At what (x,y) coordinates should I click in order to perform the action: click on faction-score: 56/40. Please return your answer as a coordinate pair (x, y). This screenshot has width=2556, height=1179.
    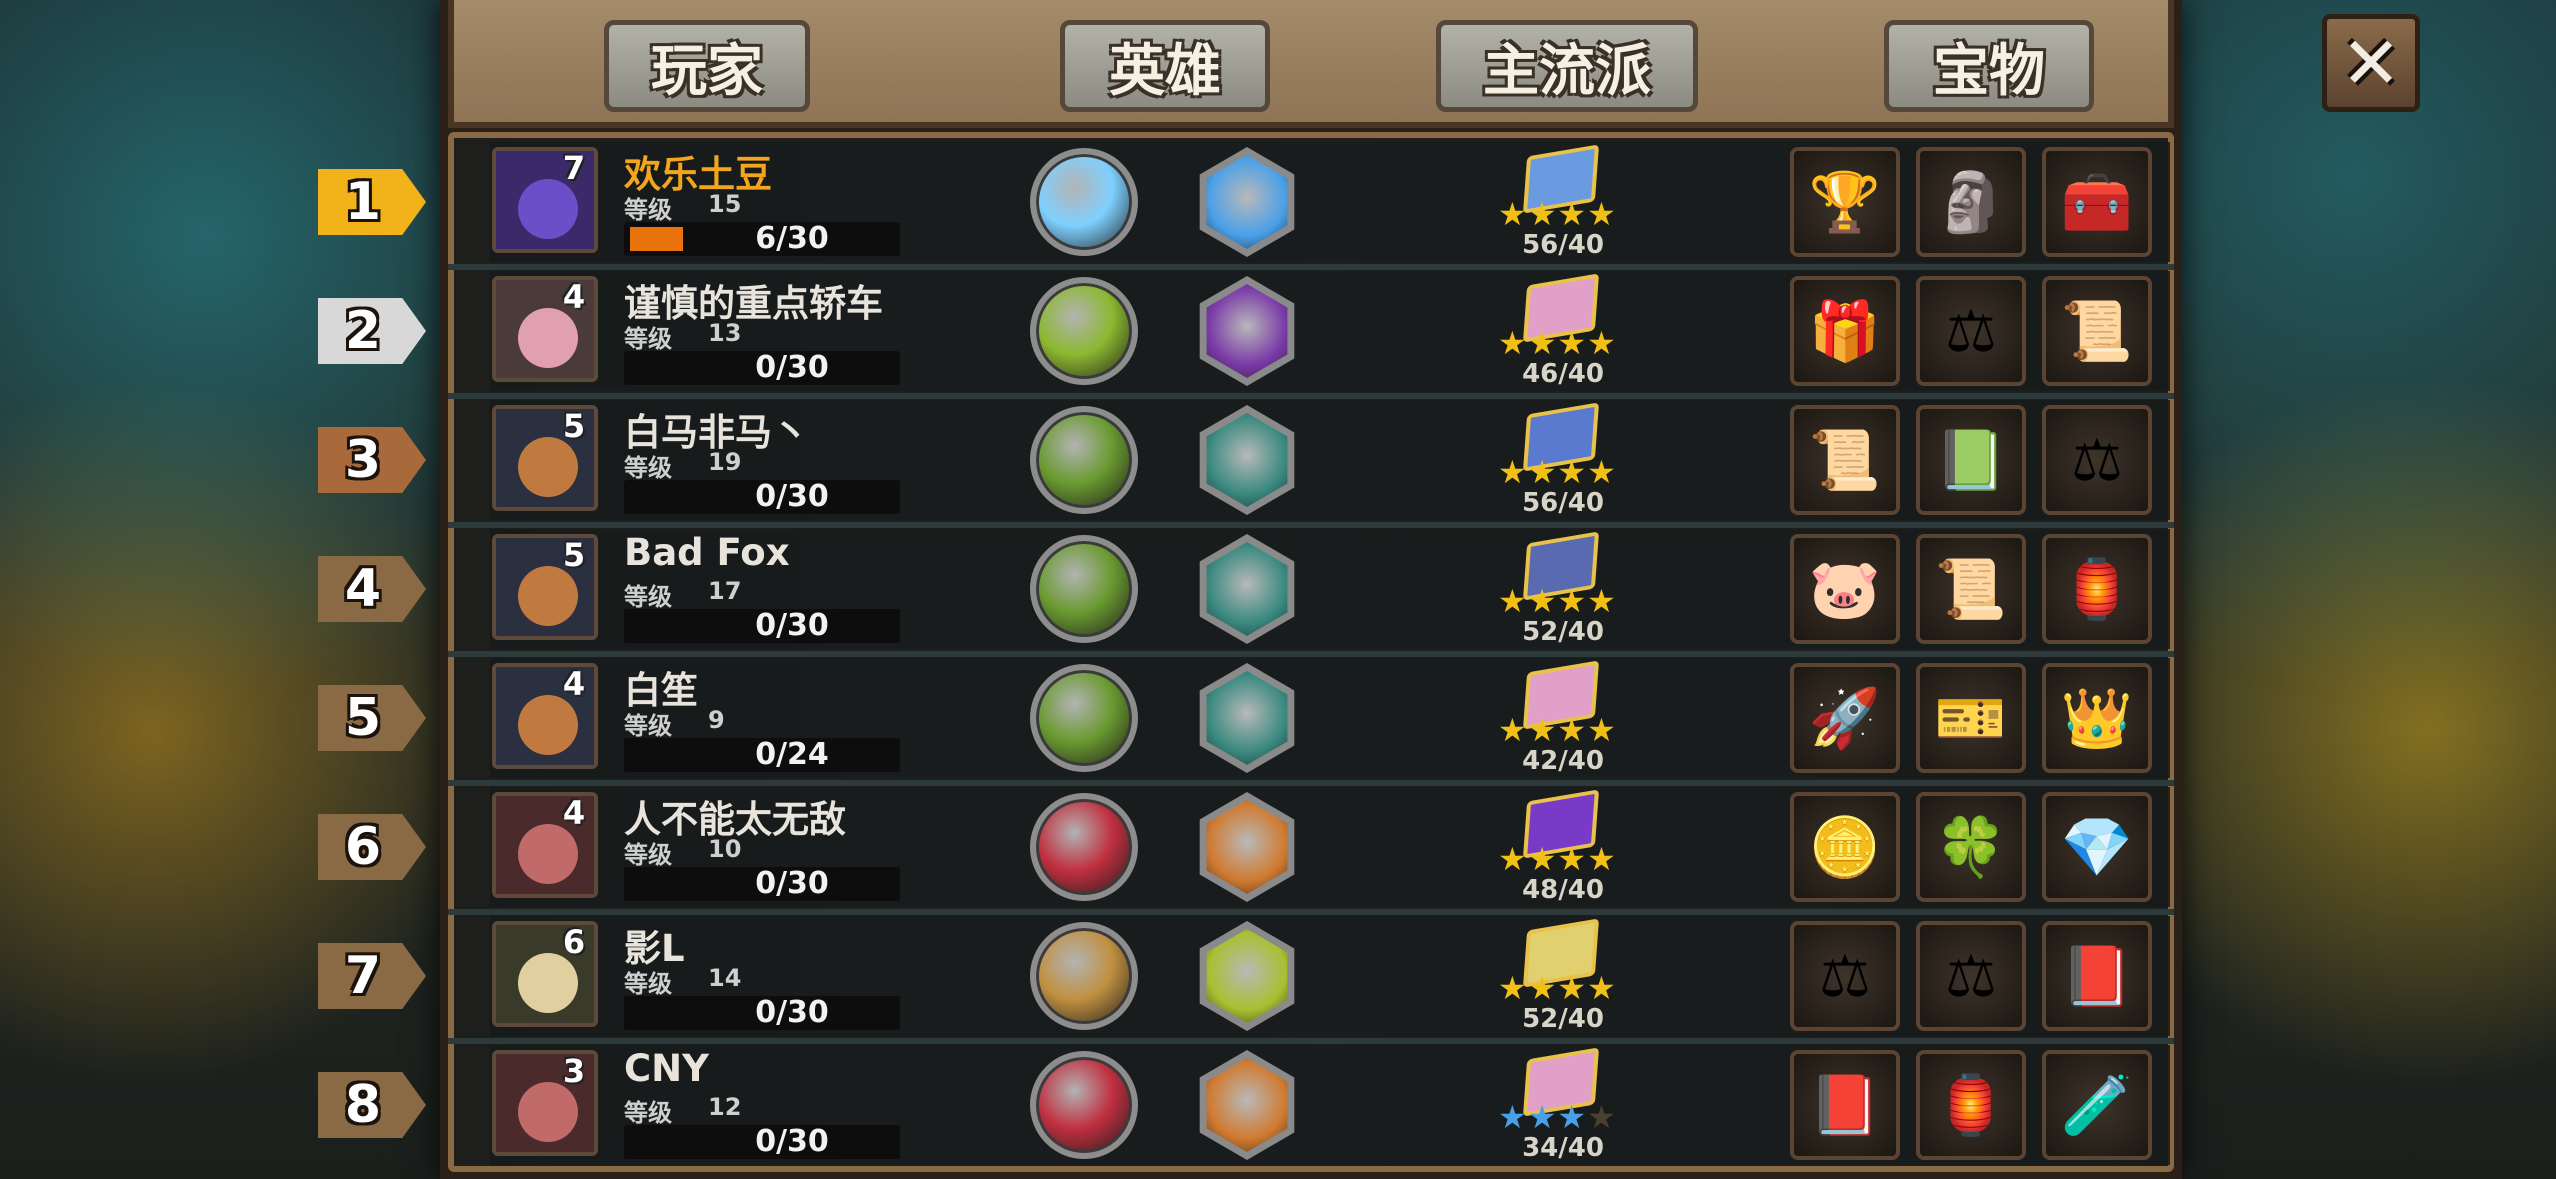
    Looking at the image, I should click on (1563, 245).